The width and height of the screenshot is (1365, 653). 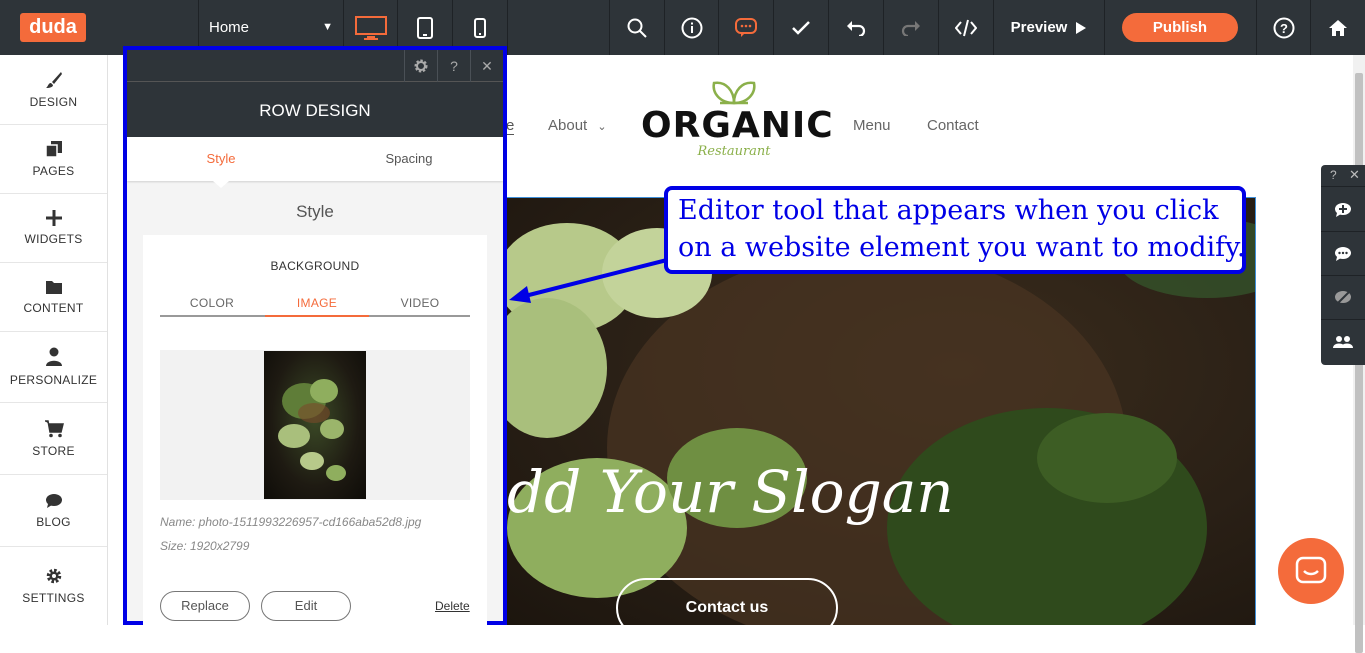 I want to click on add-comment-icon, so click(x=1343, y=209).